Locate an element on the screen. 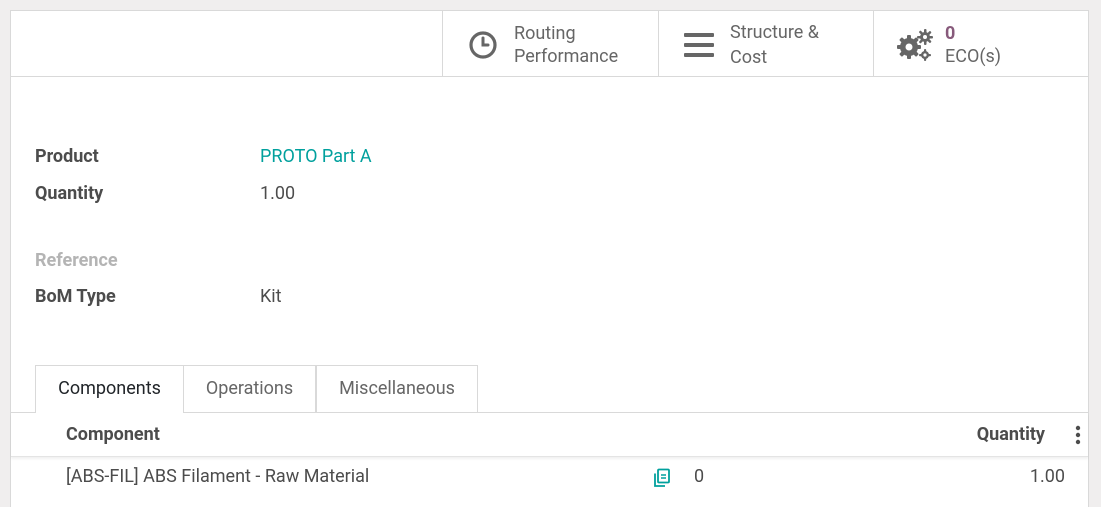 The height and width of the screenshot is (507, 1101). structure-cost-label-2: Cost is located at coordinates (749, 57).